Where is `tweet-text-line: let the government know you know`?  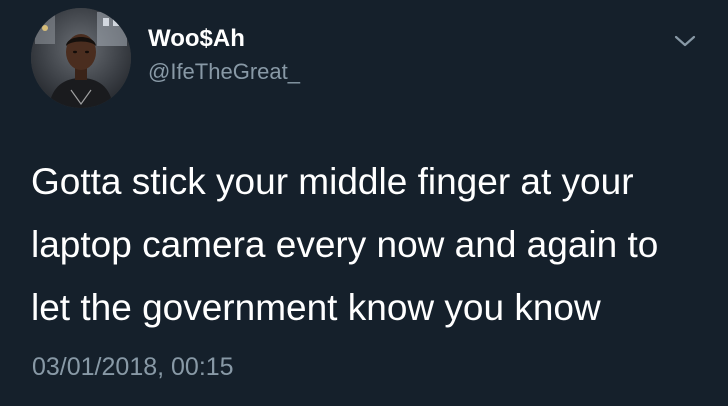 tweet-text-line: let the government know you know is located at coordinates (316, 307).